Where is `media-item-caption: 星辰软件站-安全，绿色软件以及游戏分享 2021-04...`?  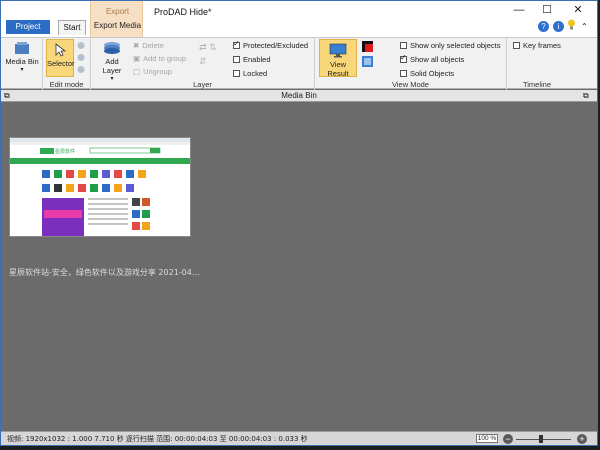
media-item-caption: 星辰软件站-安全，绿色软件以及游戏分享 2021-04... is located at coordinates (104, 272).